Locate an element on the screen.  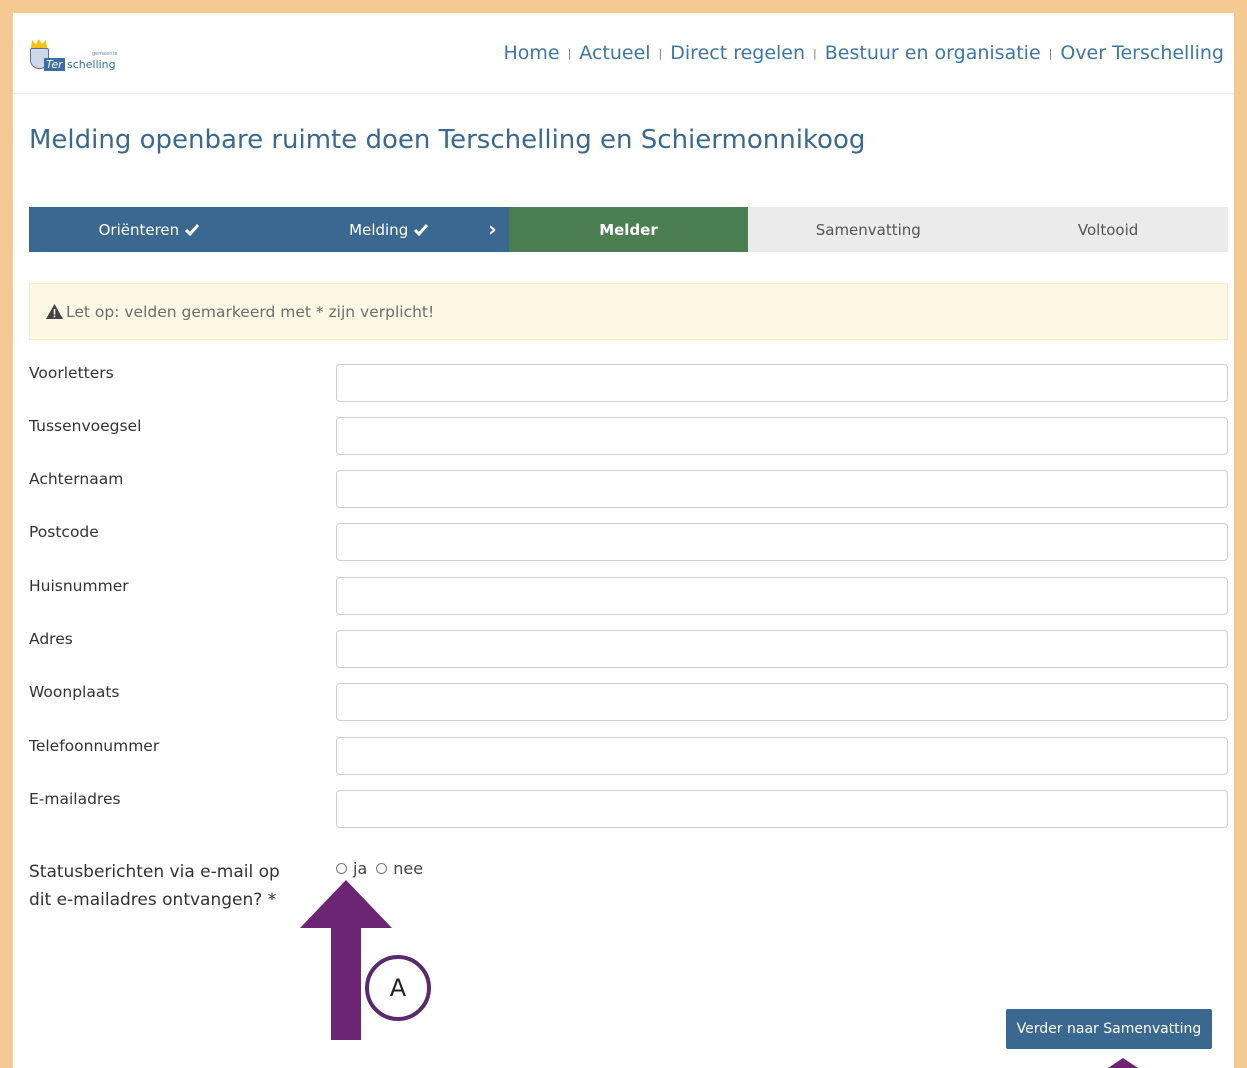
field-label: Huisnummer is located at coordinates (79, 586).